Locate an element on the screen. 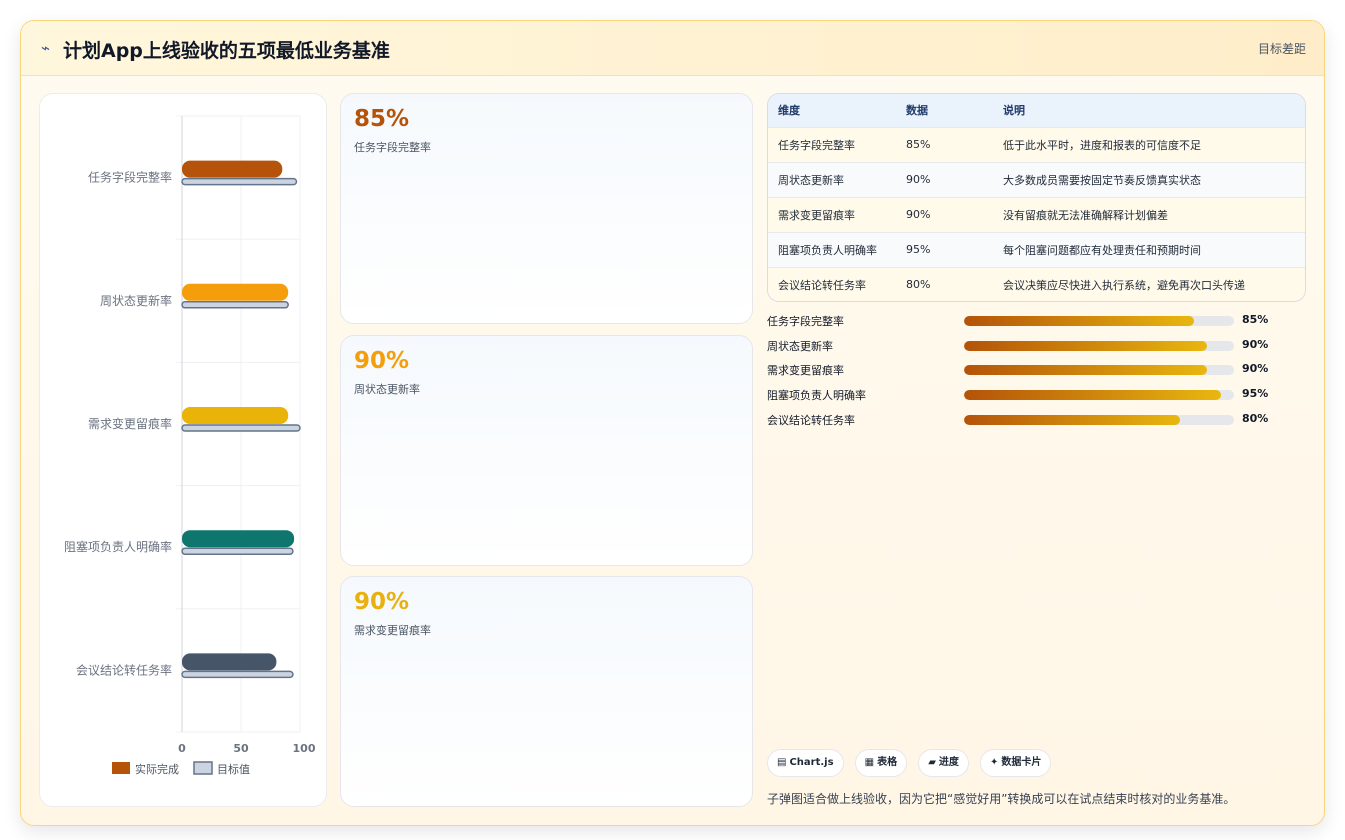 The width and height of the screenshot is (1345, 840). table-cell: 低于此水平时，进度和报表的可信度不足 is located at coordinates (1102, 145).